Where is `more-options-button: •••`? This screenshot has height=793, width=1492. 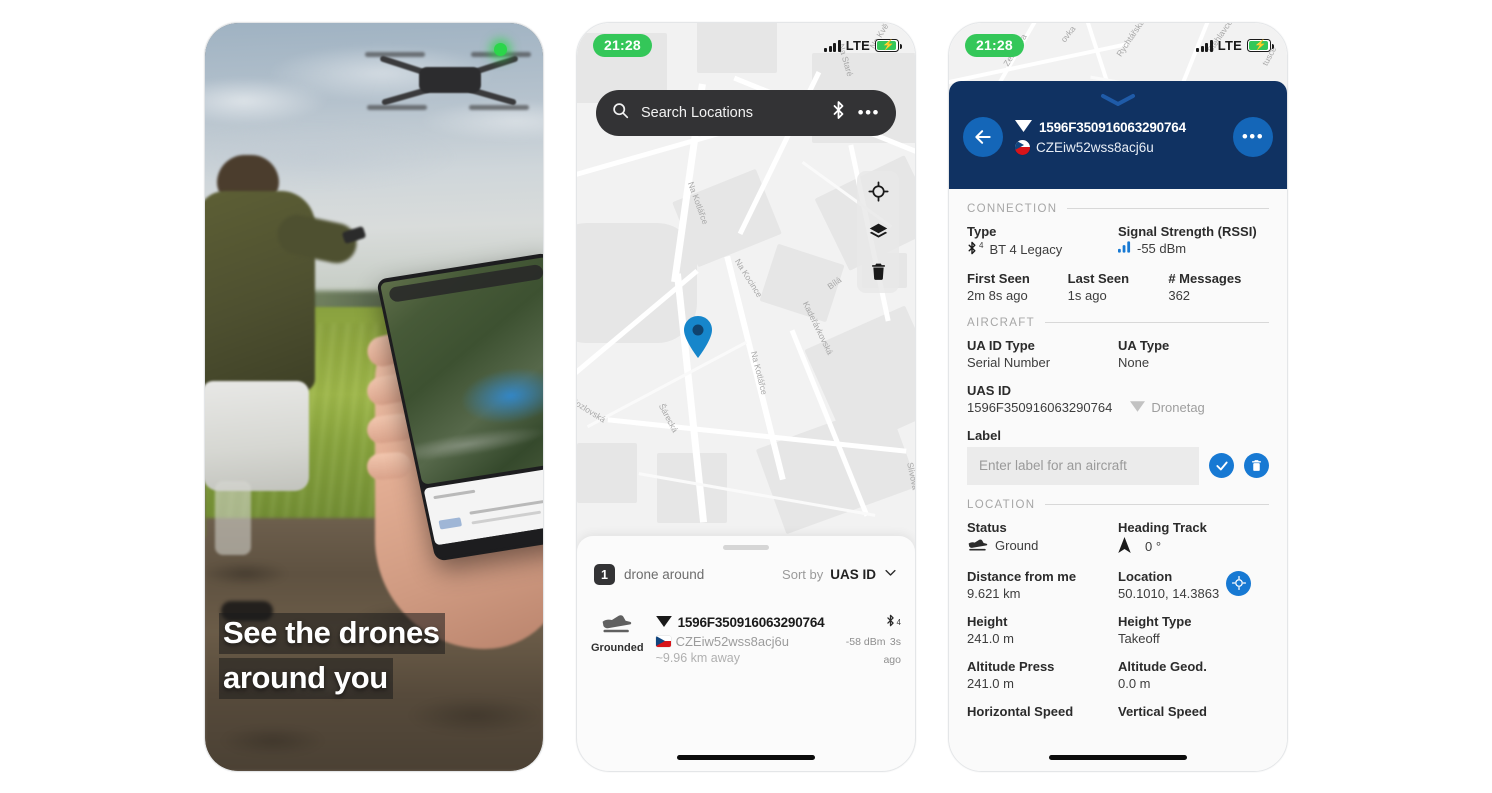
more-options-button: ••• is located at coordinates (1253, 136).